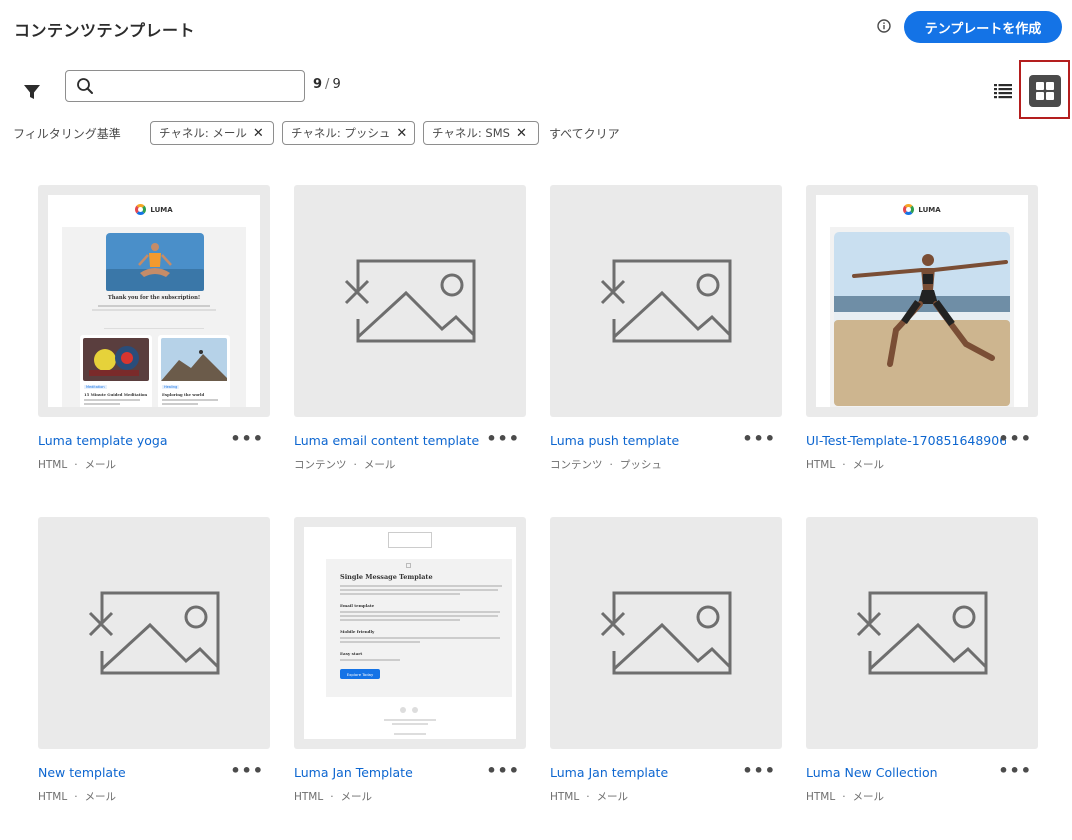 Image resolution: width=1072 pixels, height=840 pixels. I want to click on filter-chip-email: チャネル: メール ✕, so click(212, 133).